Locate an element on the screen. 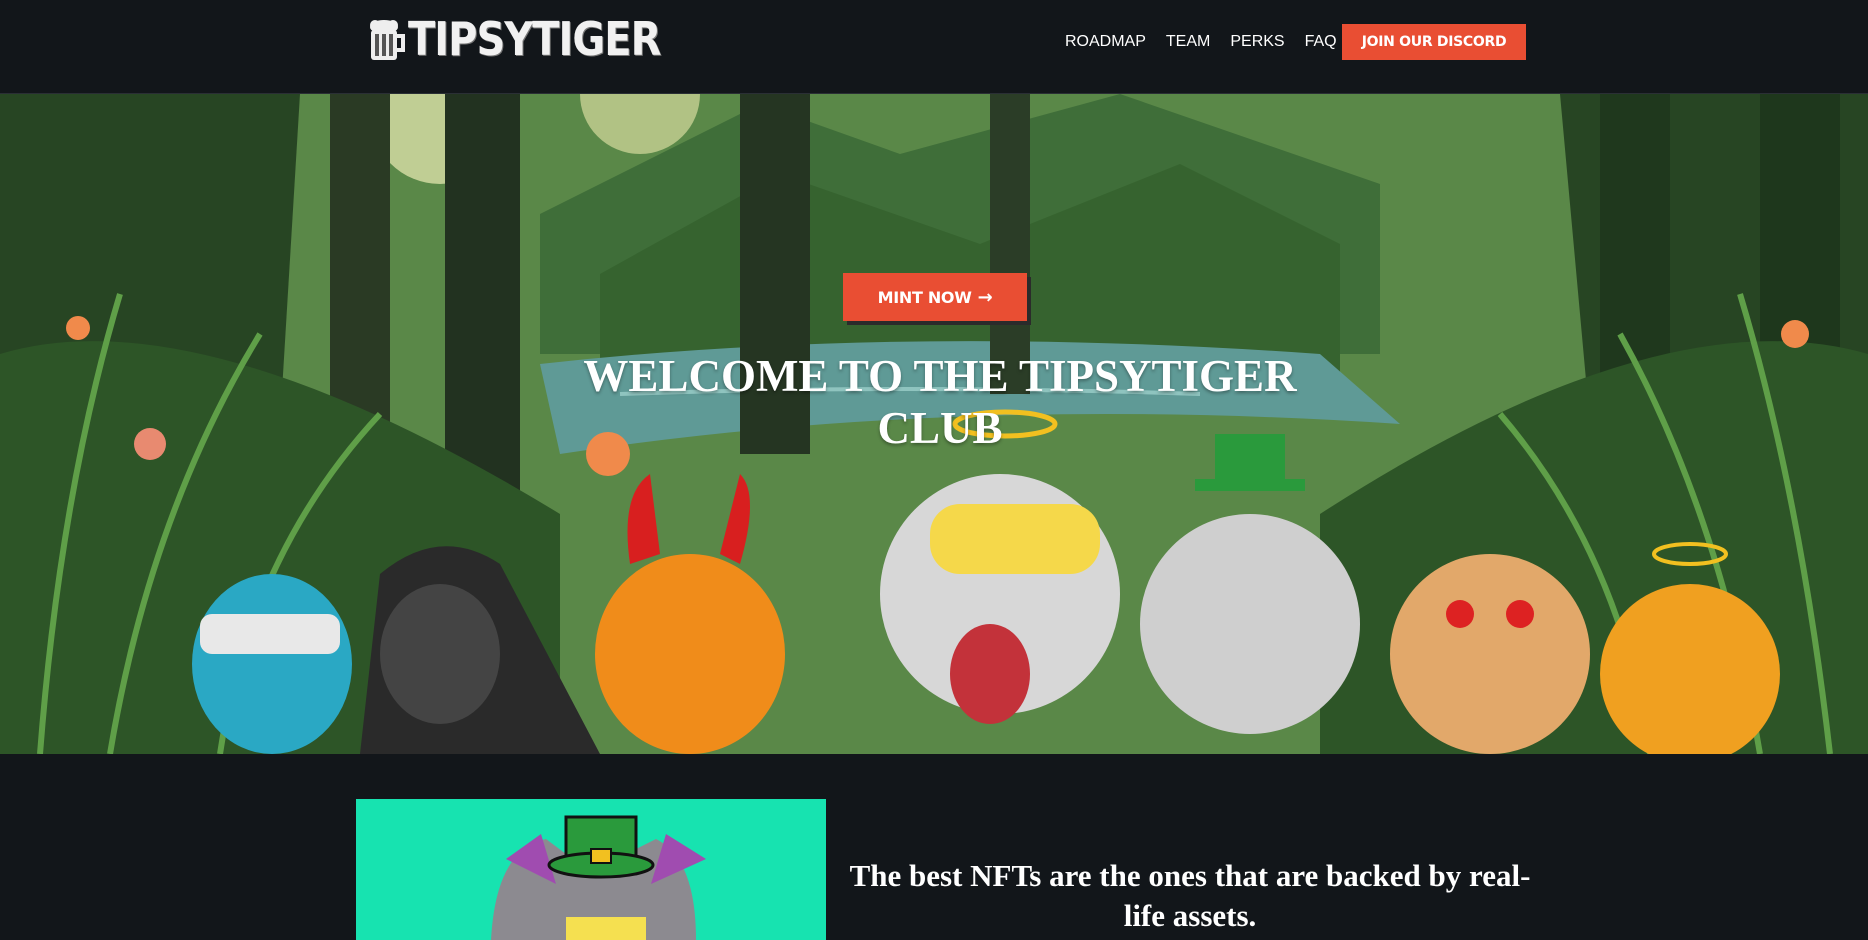 The height and width of the screenshot is (940, 1868). join-discord-button: JOIN OUR DISCORD is located at coordinates (1434, 42).